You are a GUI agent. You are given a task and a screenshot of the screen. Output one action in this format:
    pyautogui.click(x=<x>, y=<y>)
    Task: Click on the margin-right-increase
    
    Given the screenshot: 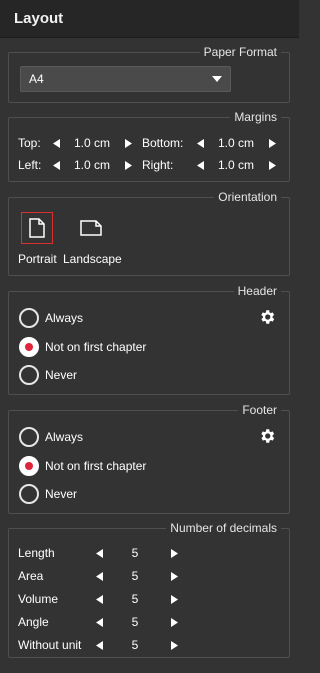 What is the action you would take?
    pyautogui.click(x=272, y=165)
    